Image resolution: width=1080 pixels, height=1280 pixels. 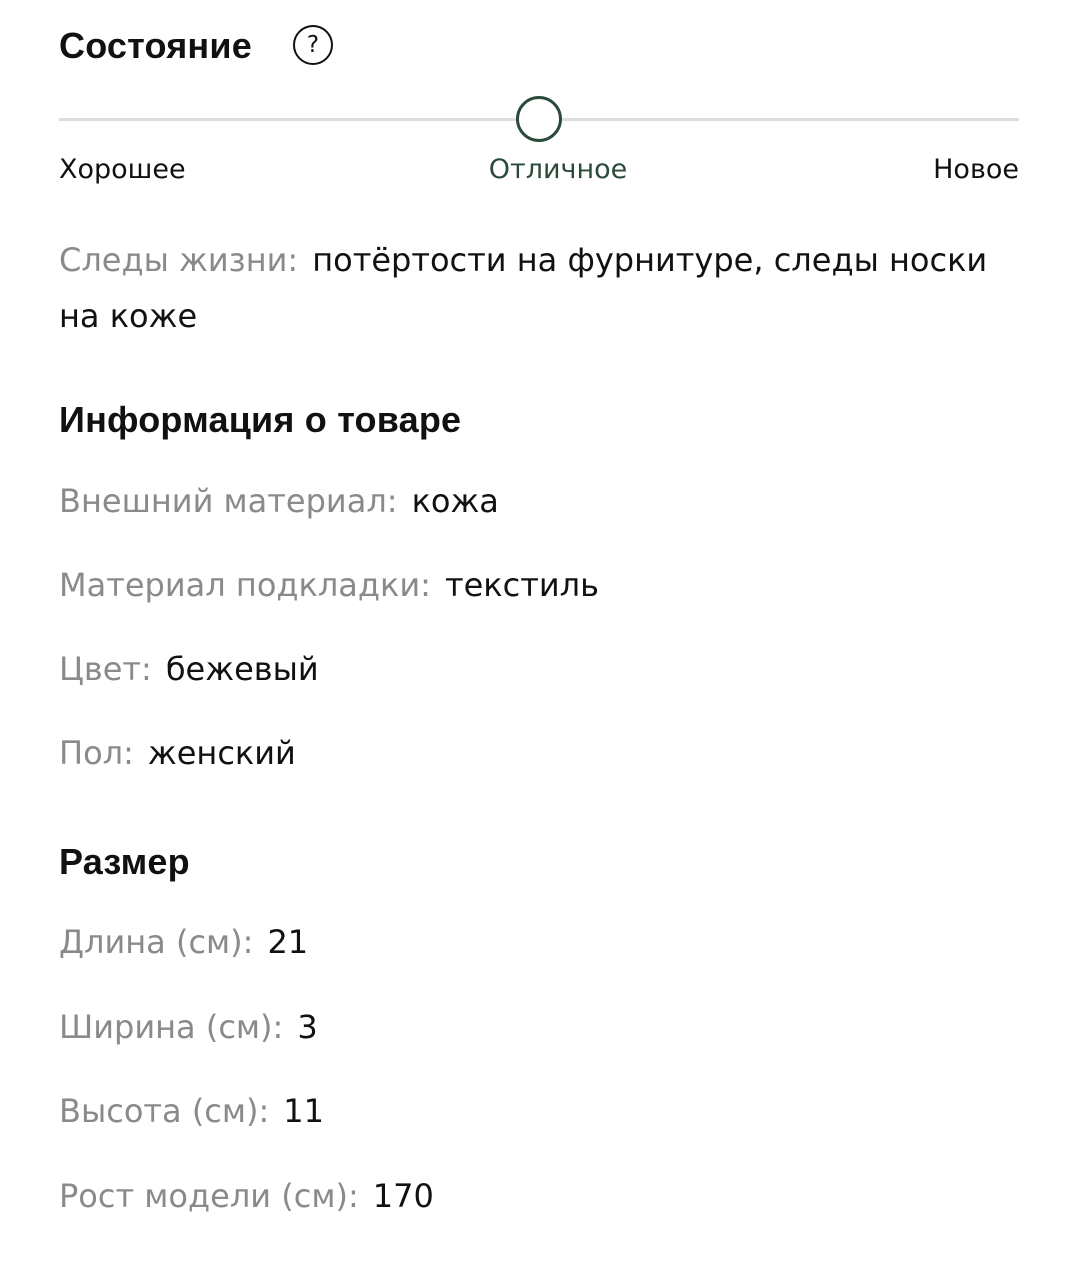 I want to click on size-row-model-height: Рост модели (см): 170, so click(x=246, y=1196).